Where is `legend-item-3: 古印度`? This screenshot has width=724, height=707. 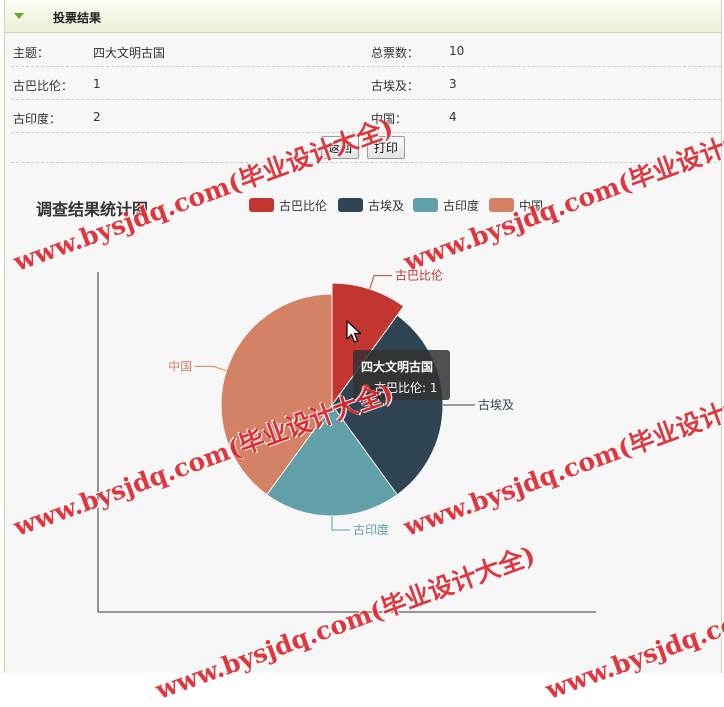
legend-item-3: 古印度 is located at coordinates (446, 205).